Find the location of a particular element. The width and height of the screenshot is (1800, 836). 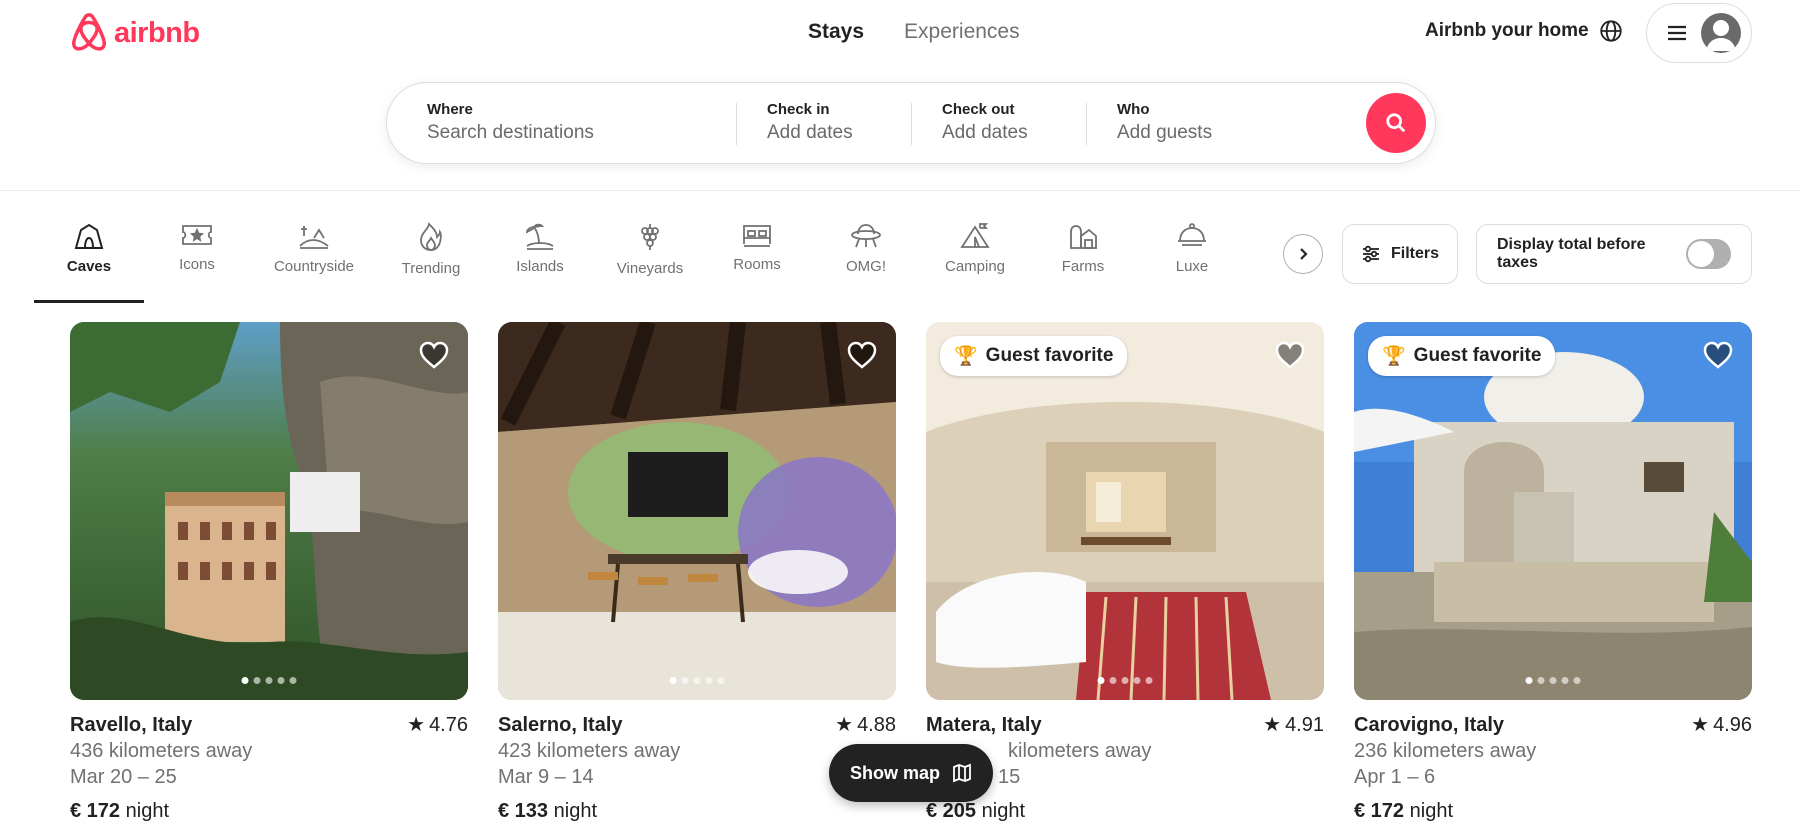

filters-button: Filters is located at coordinates (1400, 254).